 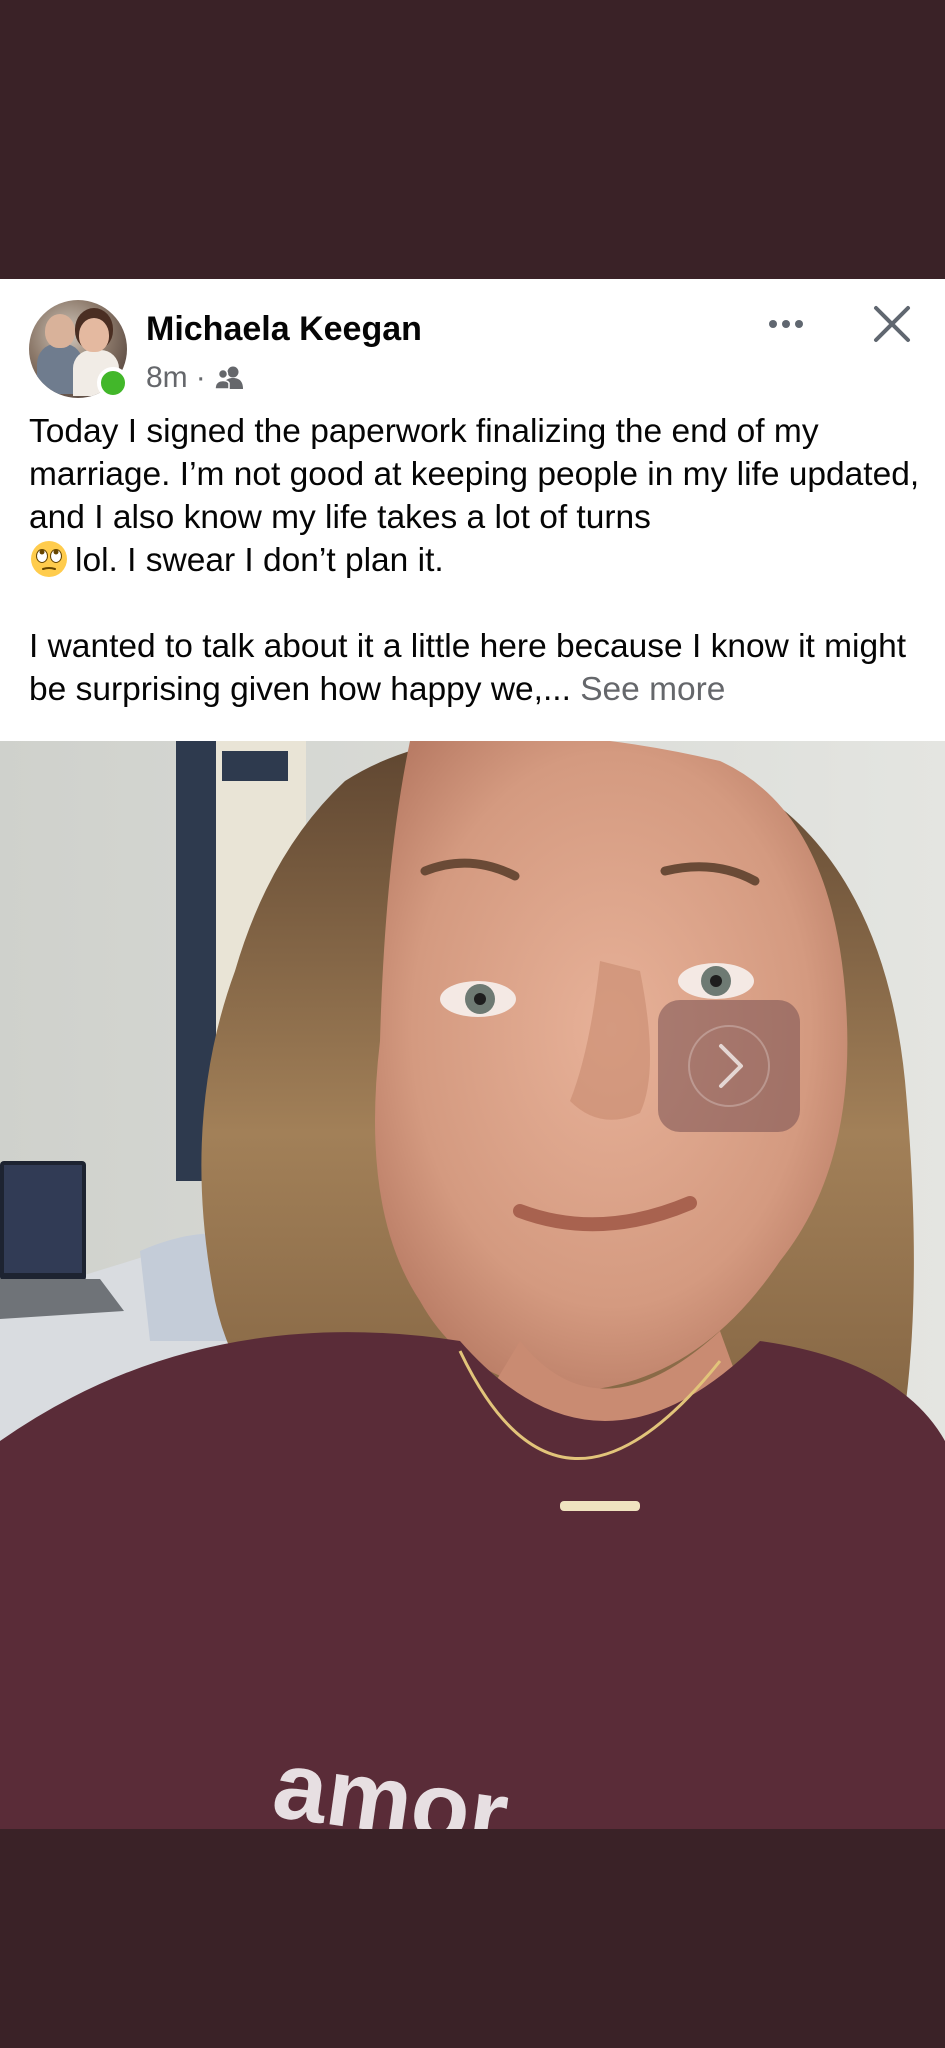 What do you see at coordinates (228, 378) in the screenshot?
I see `friends-icon` at bounding box center [228, 378].